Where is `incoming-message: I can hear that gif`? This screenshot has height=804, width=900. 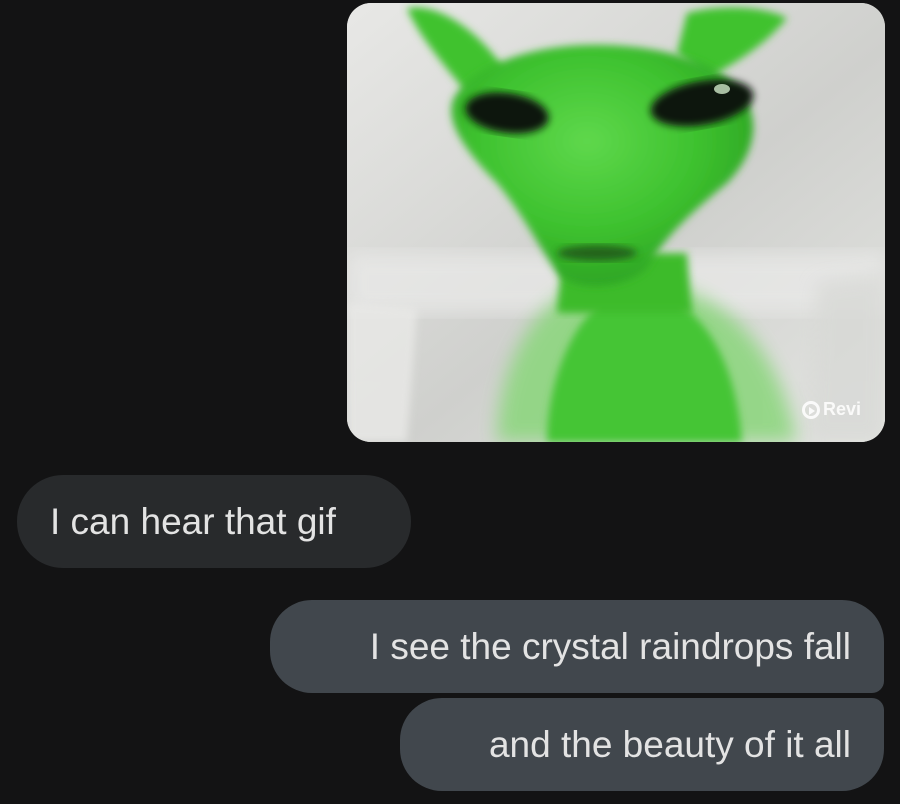 incoming-message: I can hear that gif is located at coordinates (214, 521).